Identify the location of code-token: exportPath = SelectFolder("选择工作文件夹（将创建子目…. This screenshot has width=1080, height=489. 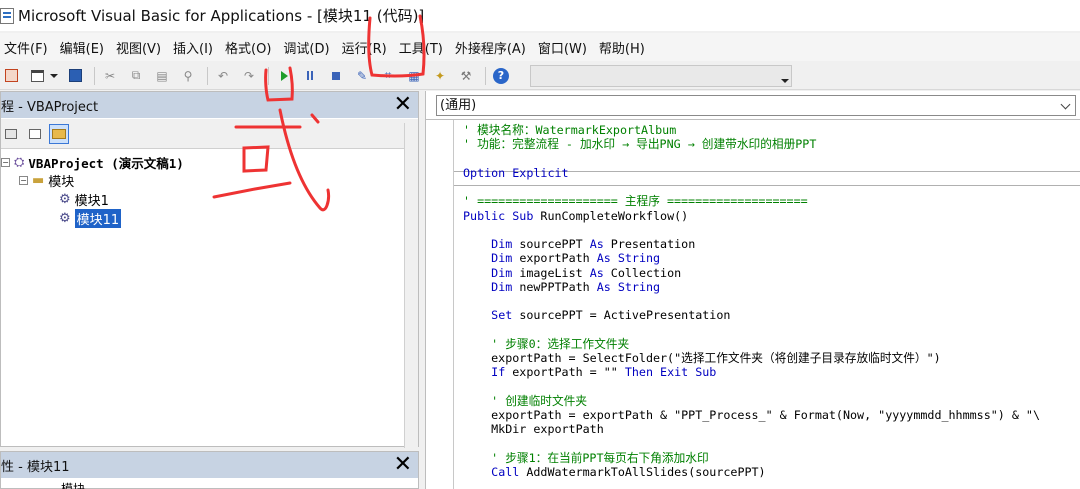
(702, 358).